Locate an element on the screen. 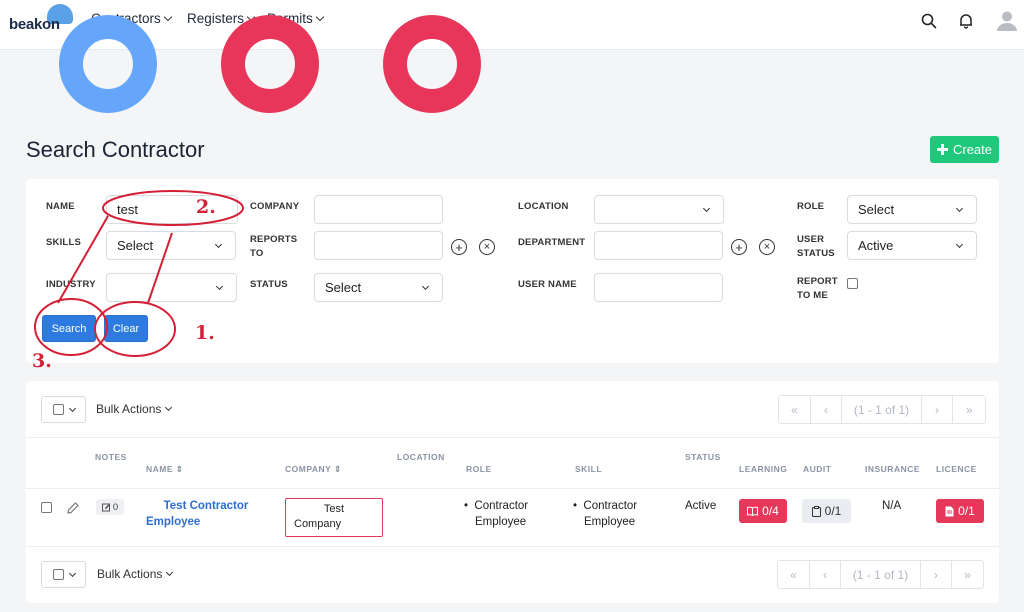  book-open-icon is located at coordinates (753, 511).